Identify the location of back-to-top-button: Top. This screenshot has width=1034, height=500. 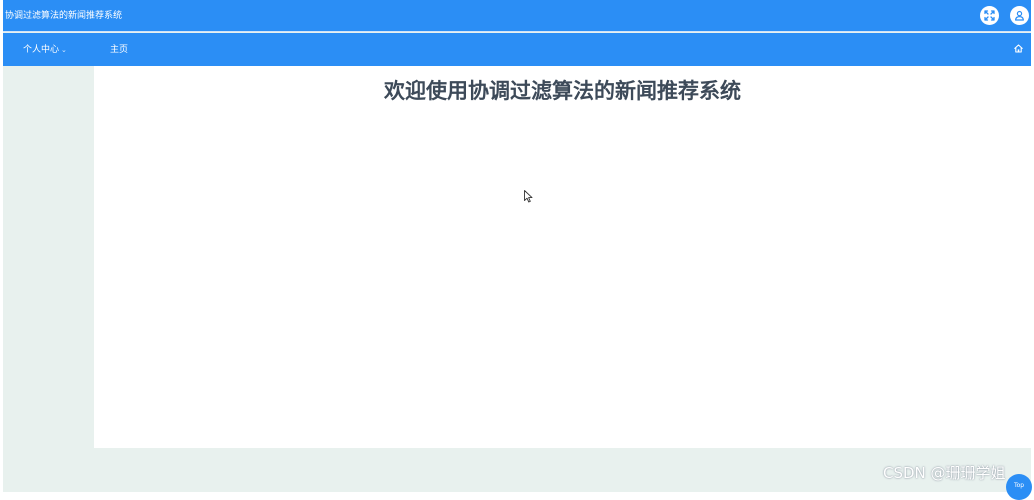
(1019, 487).